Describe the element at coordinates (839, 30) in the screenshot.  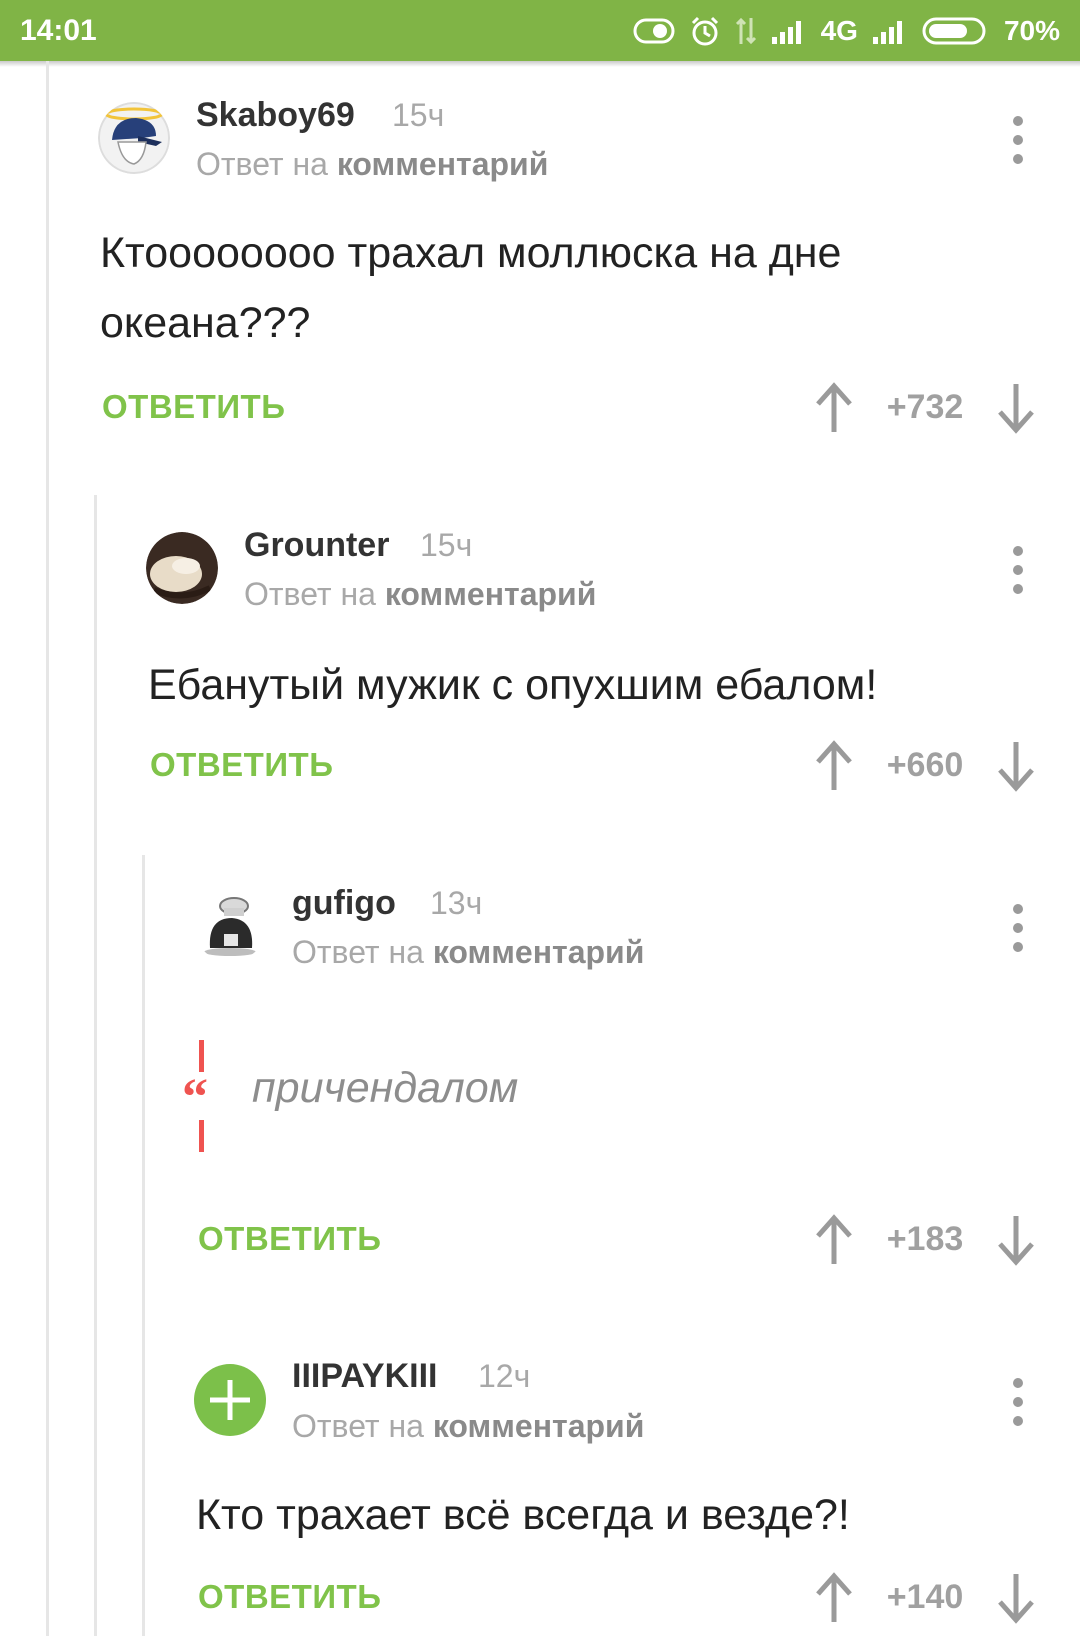
I see `network-type: 4G` at that location.